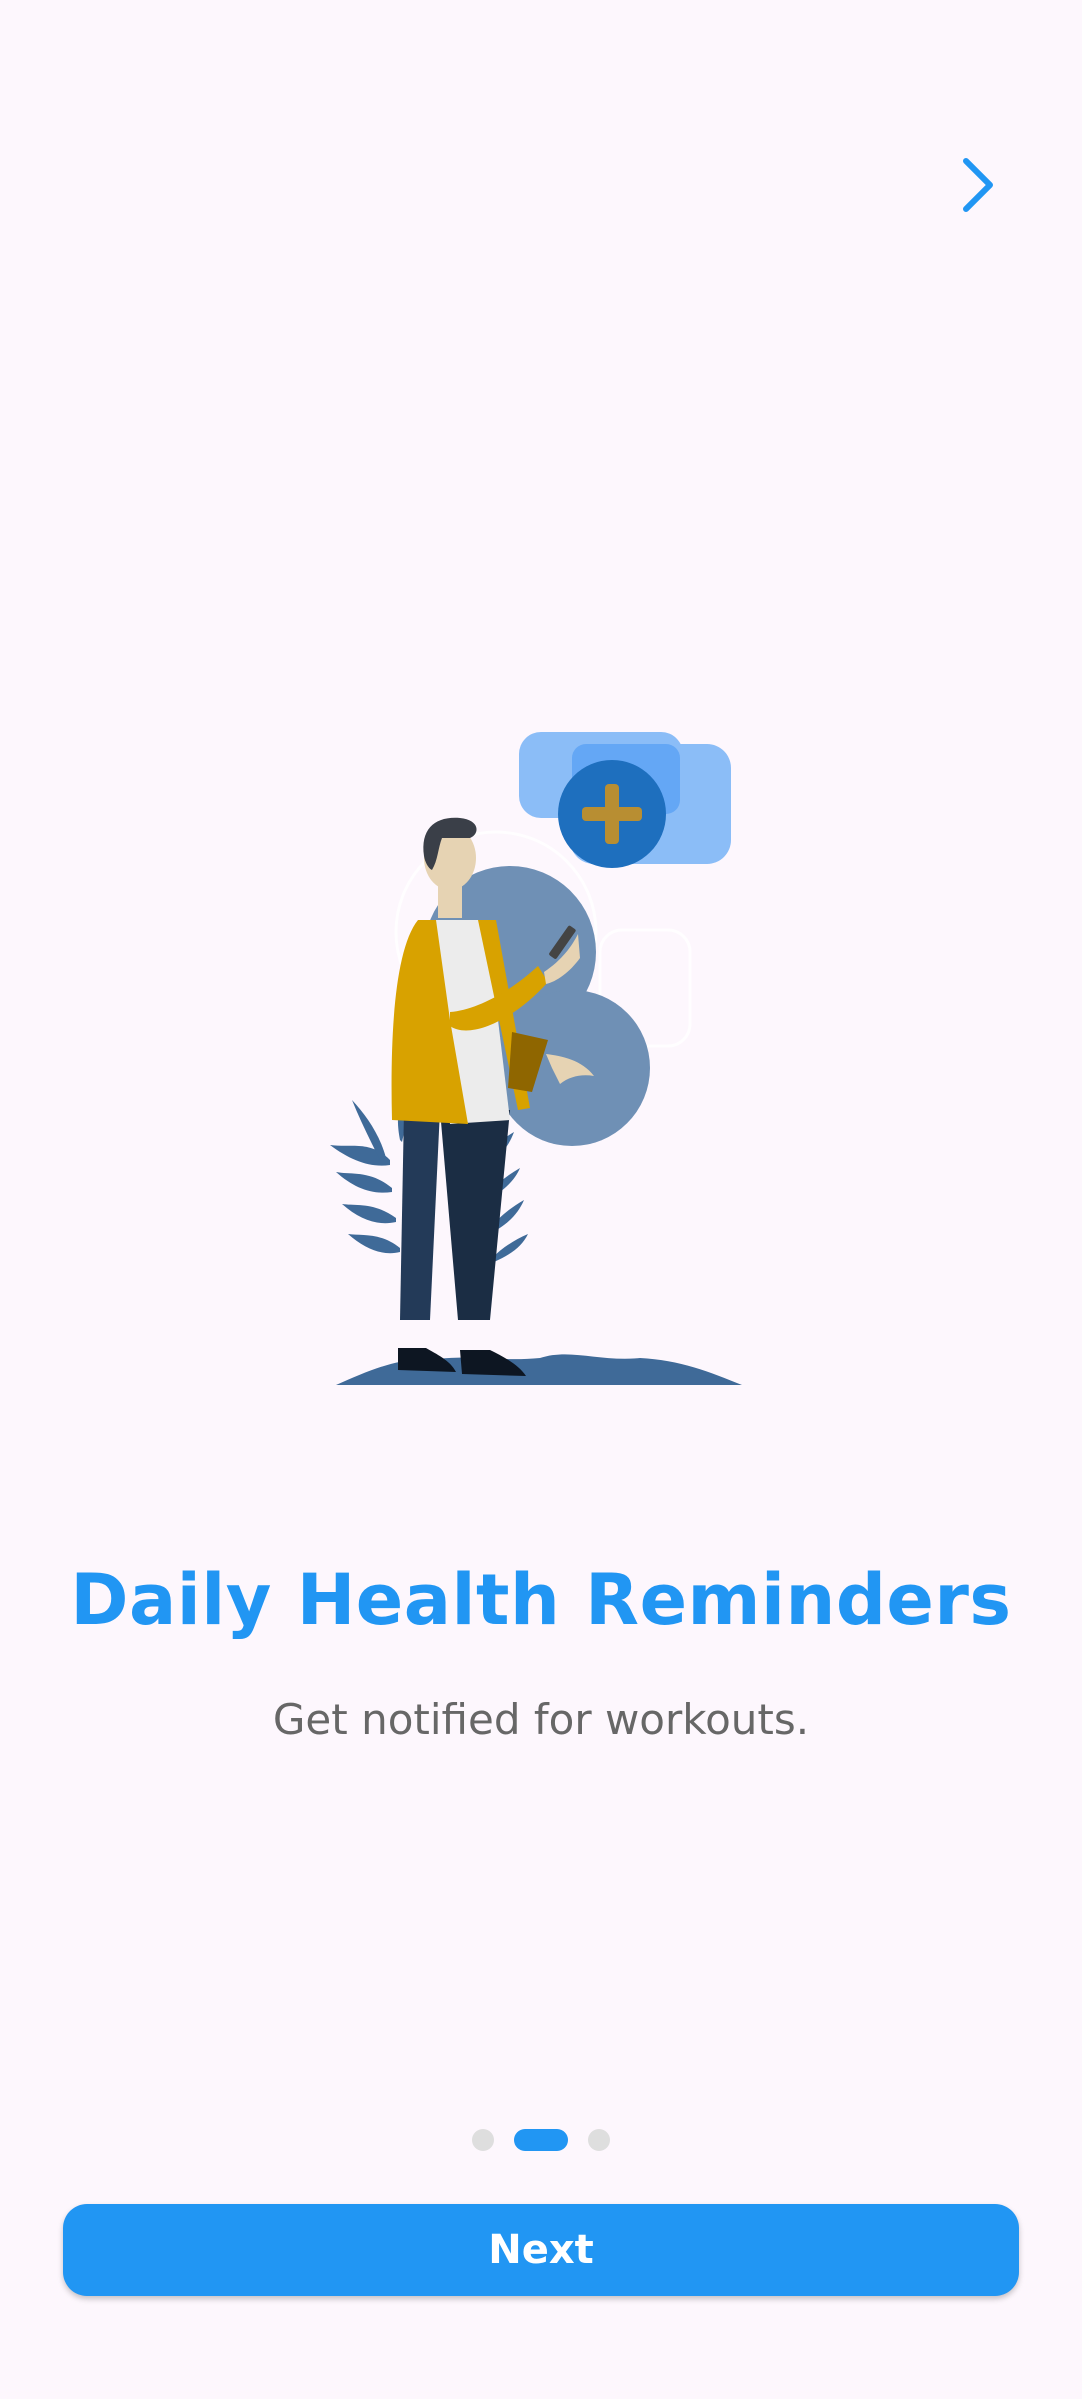  Describe the element at coordinates (541, 1719) in the screenshot. I see `page-subtitle: Get notified for workouts.` at that location.